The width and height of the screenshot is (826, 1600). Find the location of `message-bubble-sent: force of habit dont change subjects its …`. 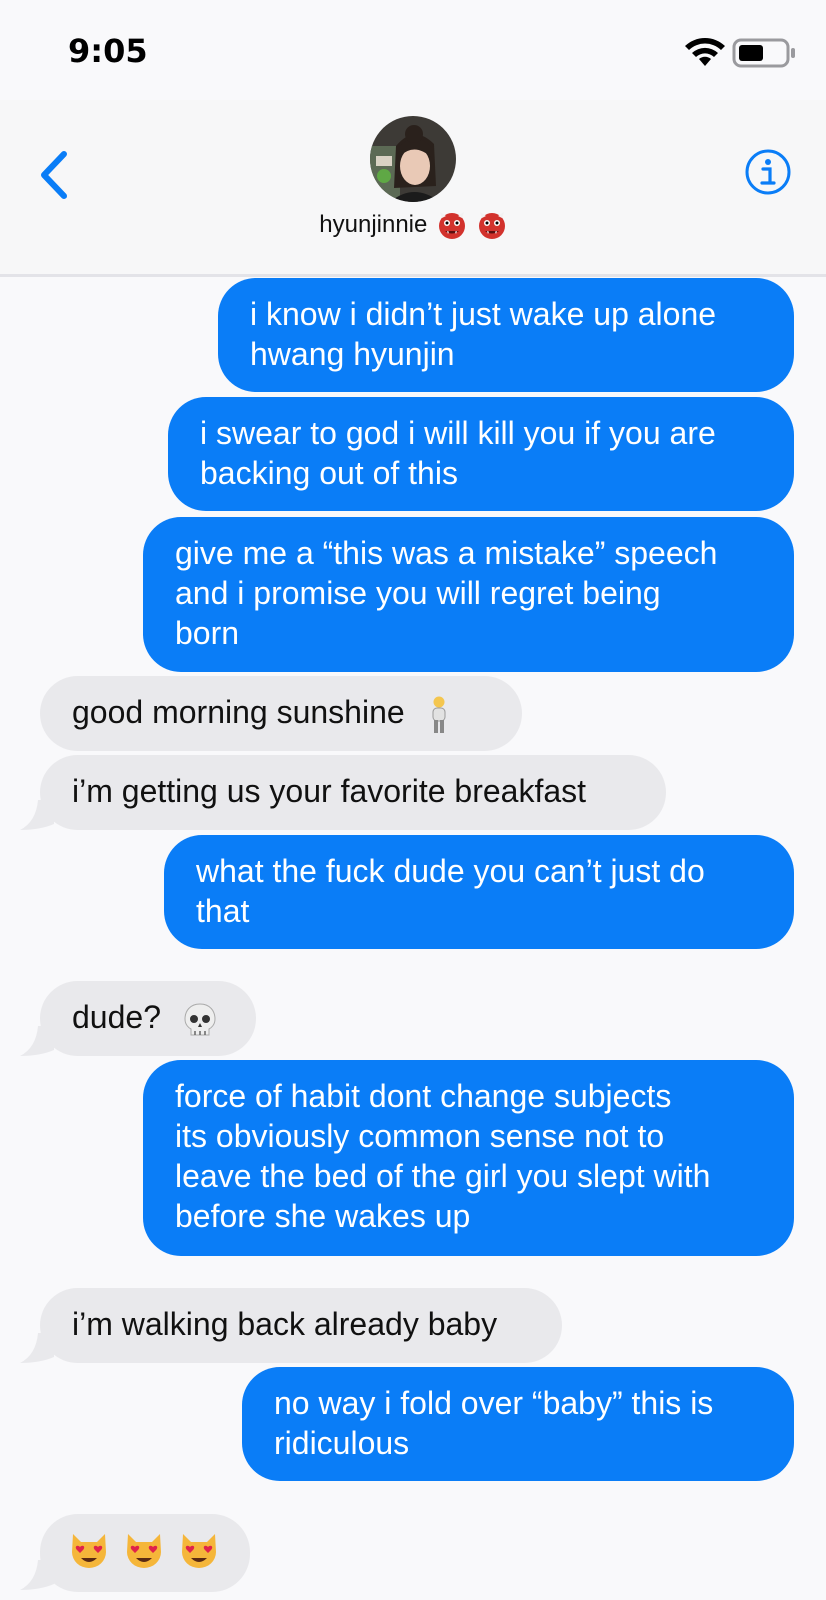

message-bubble-sent: force of habit dont change subjects its … is located at coordinates (468, 1158).